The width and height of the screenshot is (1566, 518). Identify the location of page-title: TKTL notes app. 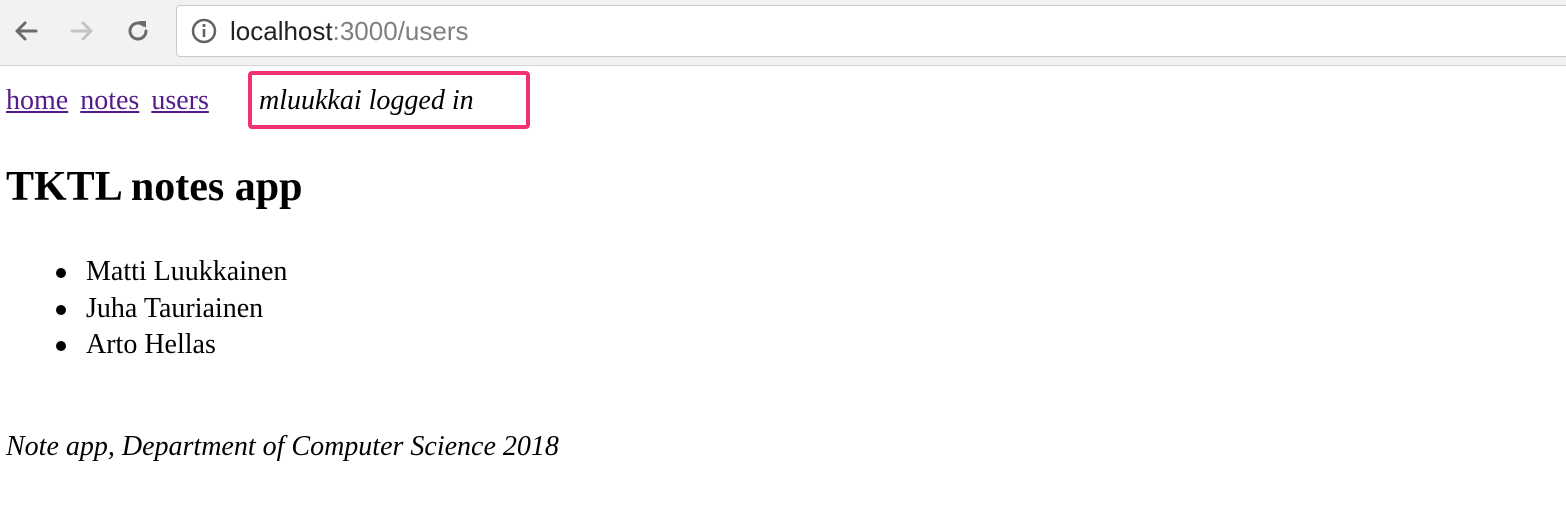
(154, 187).